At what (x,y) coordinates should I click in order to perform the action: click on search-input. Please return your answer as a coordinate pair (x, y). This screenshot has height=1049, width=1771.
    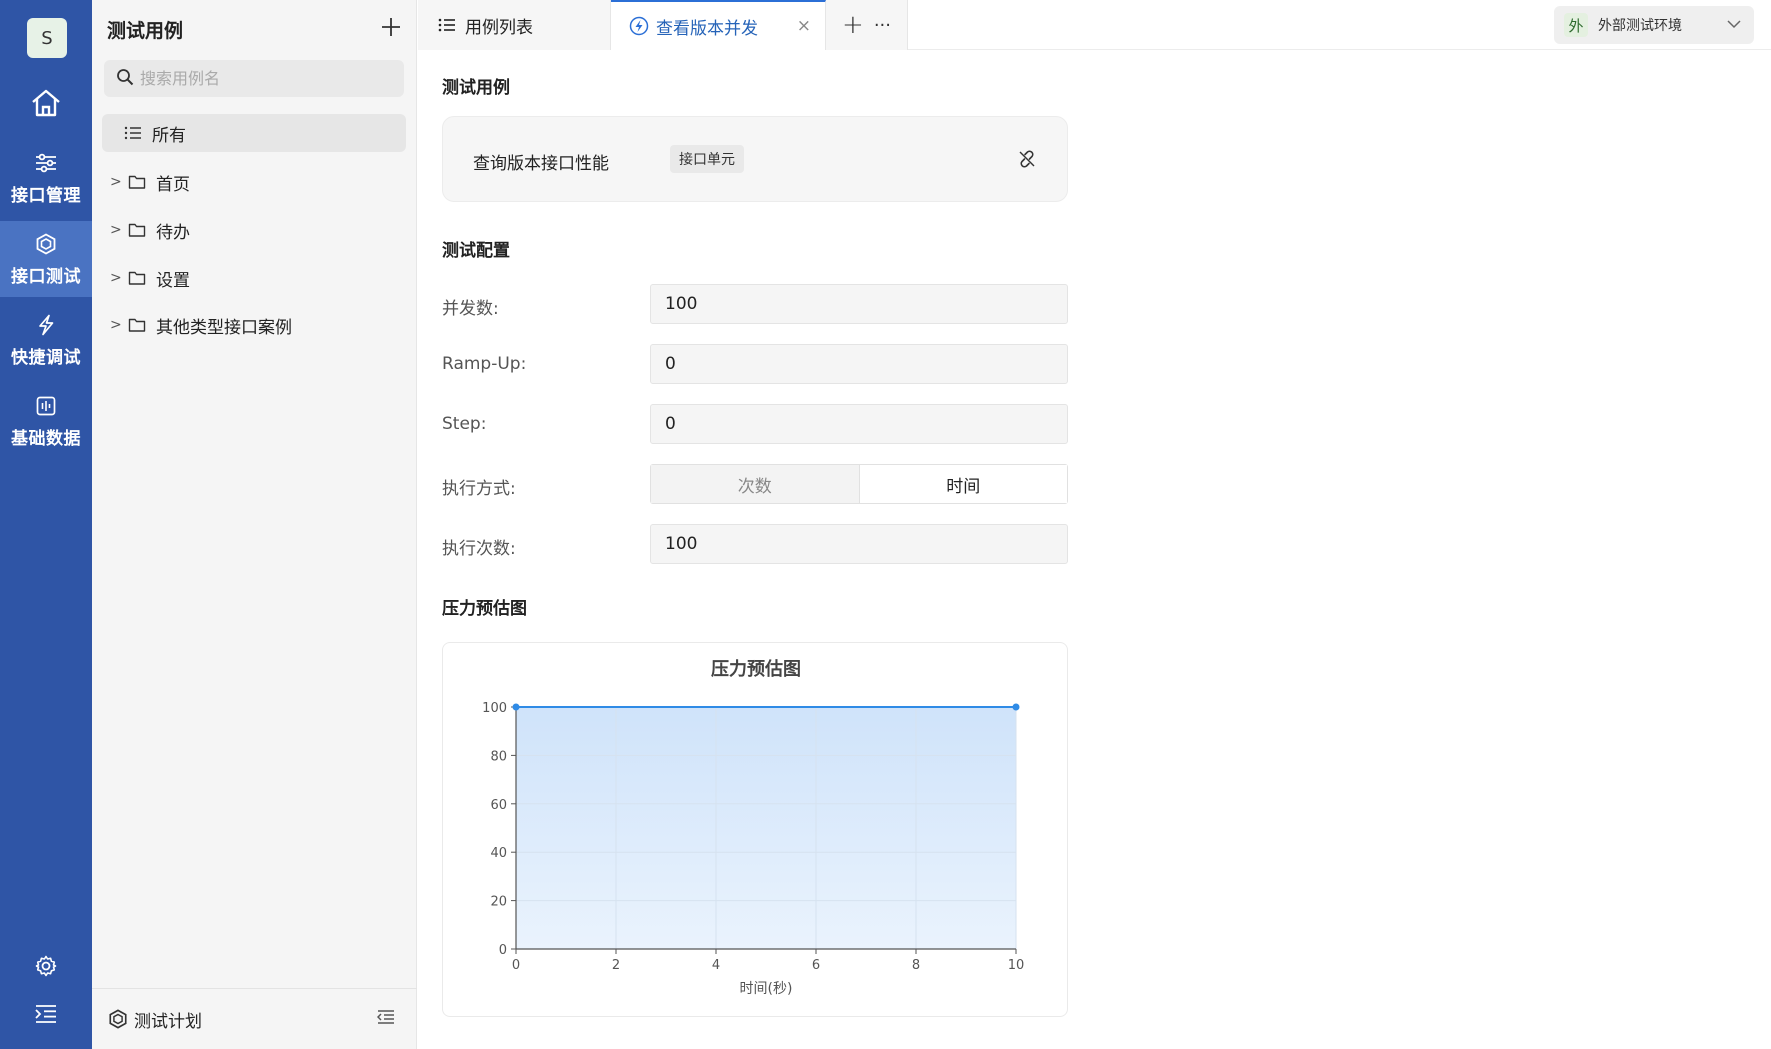
    Looking at the image, I should click on (260, 78).